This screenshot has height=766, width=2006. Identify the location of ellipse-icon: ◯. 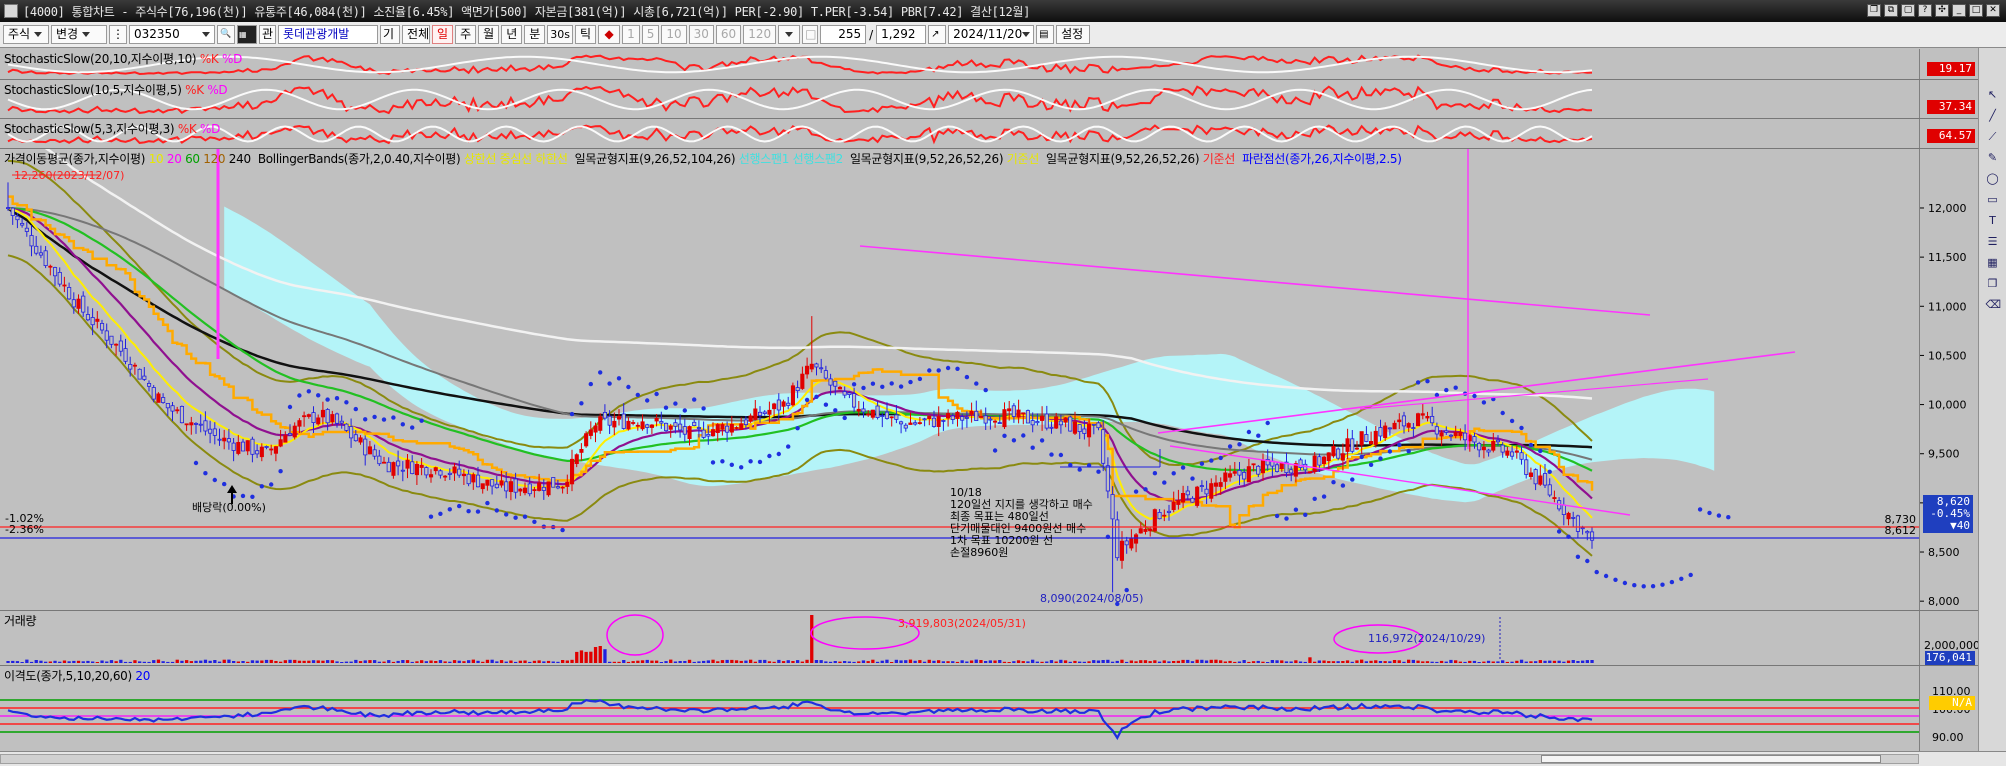
(1993, 179).